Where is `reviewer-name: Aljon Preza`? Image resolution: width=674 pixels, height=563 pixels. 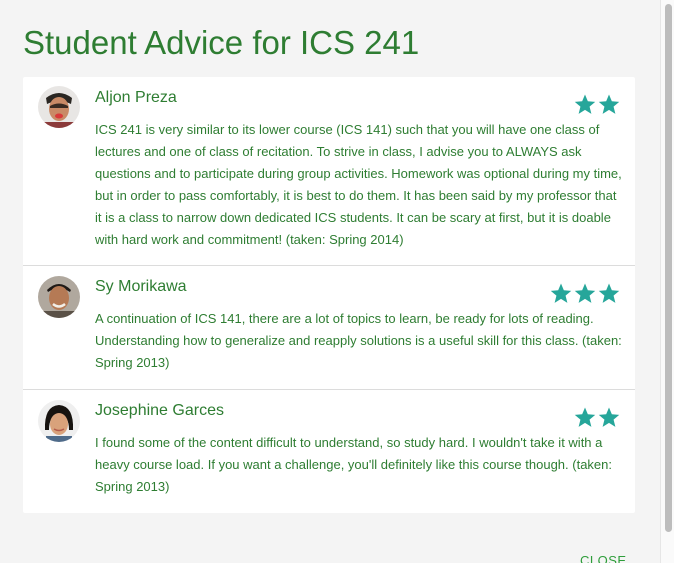
reviewer-name: Aljon Preza is located at coordinates (136, 97).